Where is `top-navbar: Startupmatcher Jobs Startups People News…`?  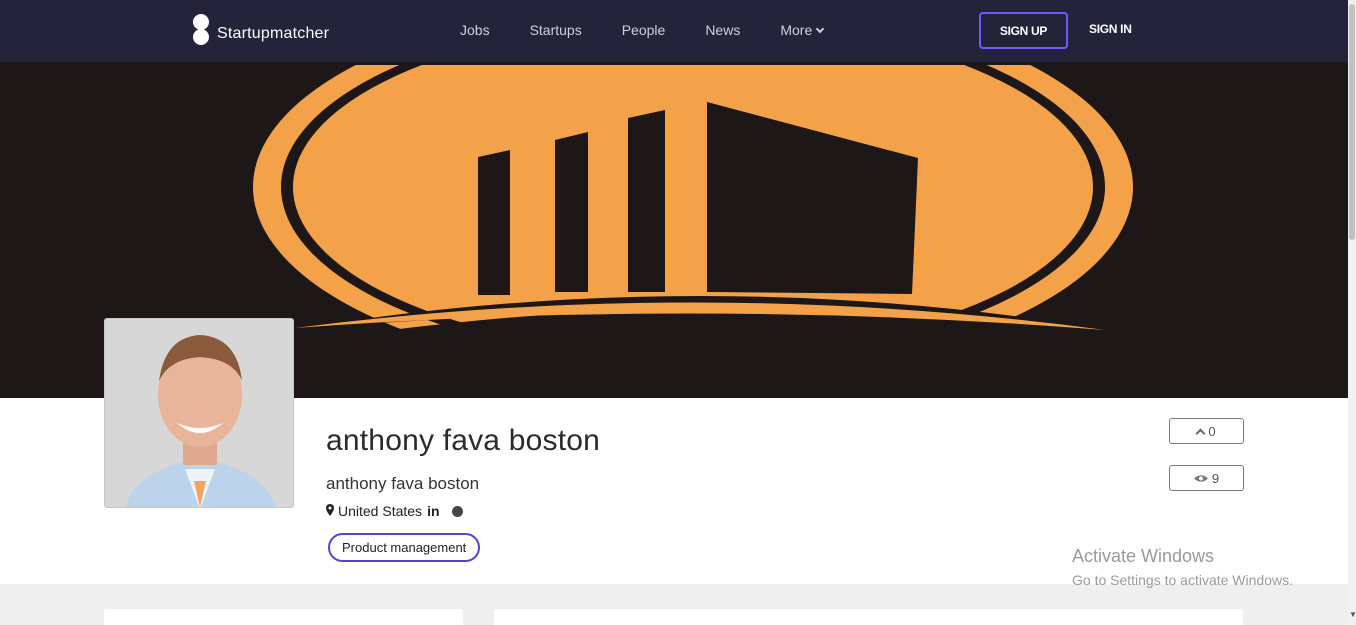 top-navbar: Startupmatcher Jobs Startups People News… is located at coordinates (674, 31).